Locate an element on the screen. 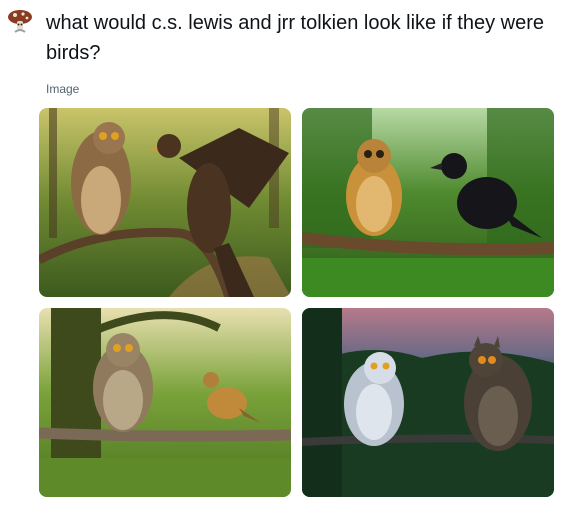 Image resolution: width=573 pixels, height=506 pixels. media-type-label: Image is located at coordinates (63, 89).